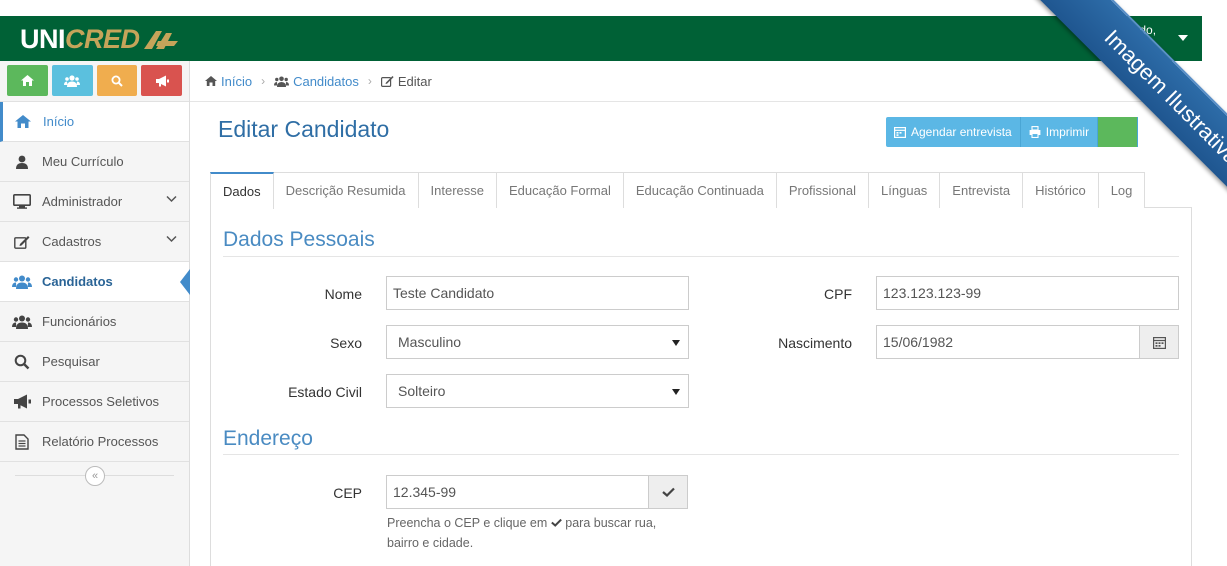  Describe the element at coordinates (347, 493) in the screenshot. I see `cep-label: CEP` at that location.